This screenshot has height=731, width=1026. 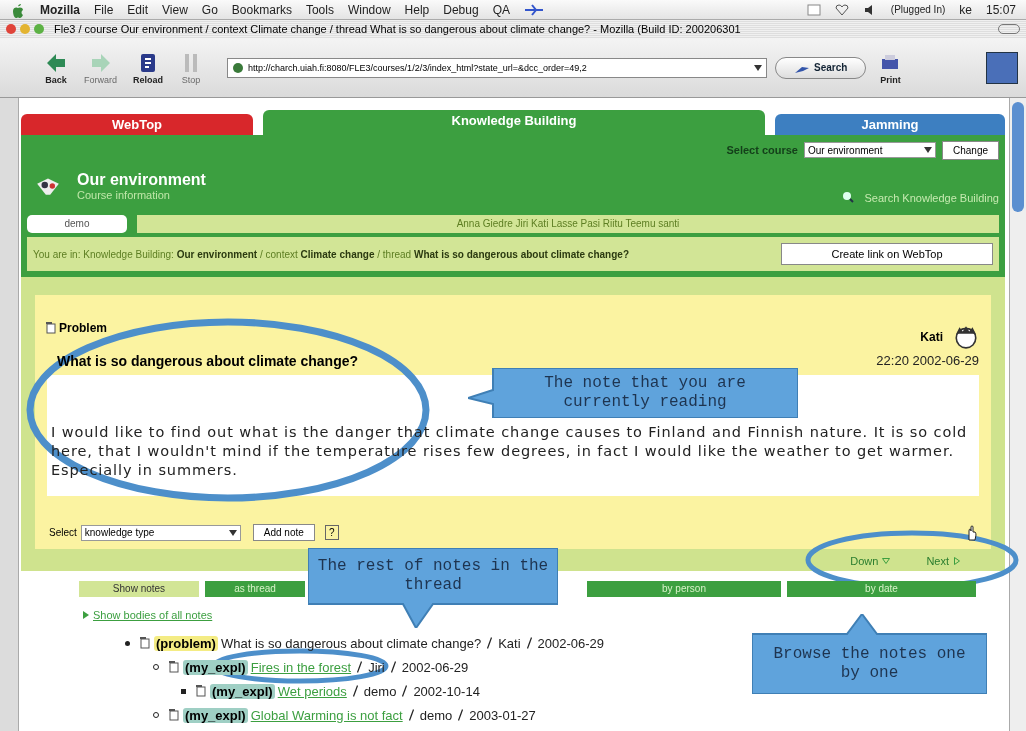 I want to click on note-time: 22:20 2002-06-29, so click(x=927, y=361).